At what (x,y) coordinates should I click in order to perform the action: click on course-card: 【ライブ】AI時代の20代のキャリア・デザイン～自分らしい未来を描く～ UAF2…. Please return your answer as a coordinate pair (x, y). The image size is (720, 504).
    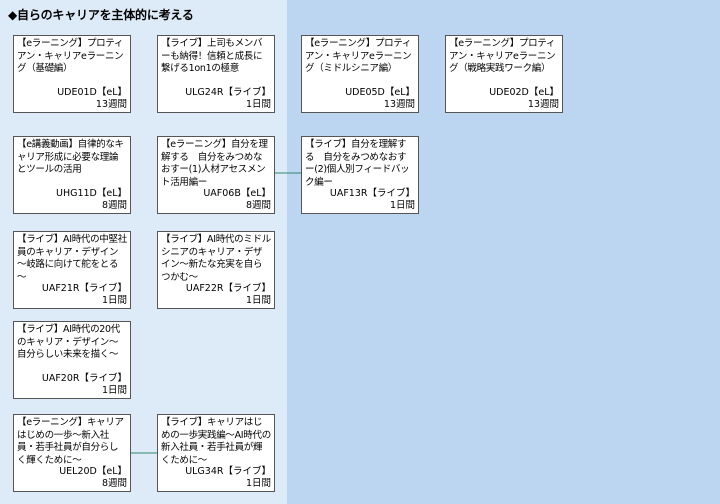
    Looking at the image, I should click on (72, 360).